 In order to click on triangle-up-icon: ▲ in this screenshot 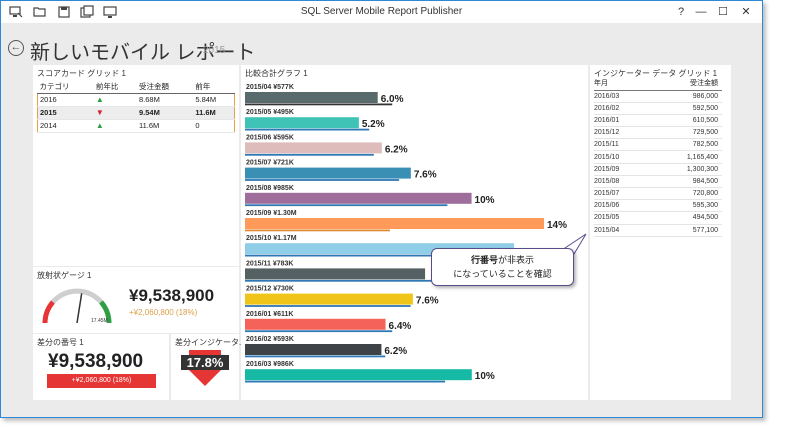, I will do `click(99, 99)`.